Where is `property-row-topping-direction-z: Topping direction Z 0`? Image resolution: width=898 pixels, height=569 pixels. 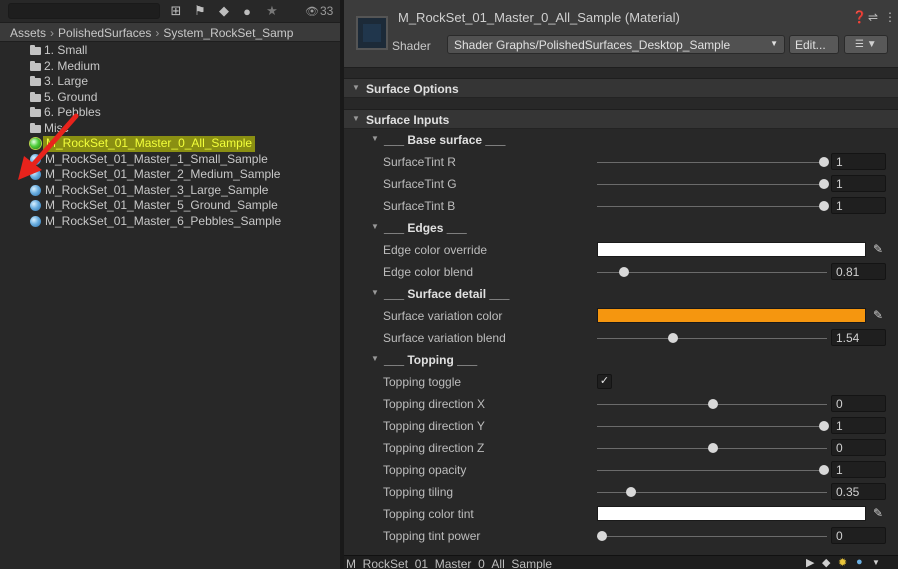 property-row-topping-direction-z: Topping direction Z 0 is located at coordinates (621, 448).